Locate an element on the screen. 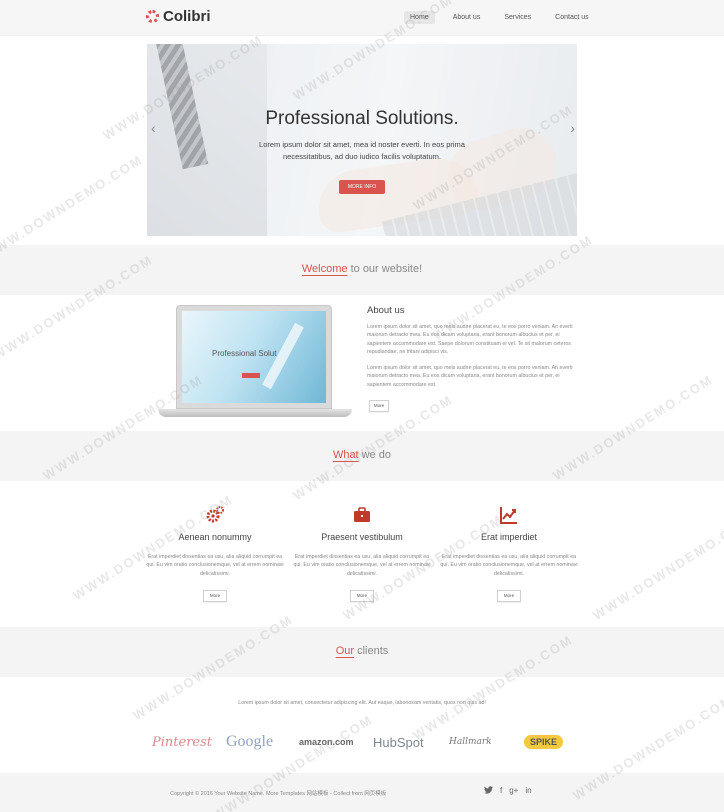  nav-item-about-us: About us is located at coordinates (467, 17).